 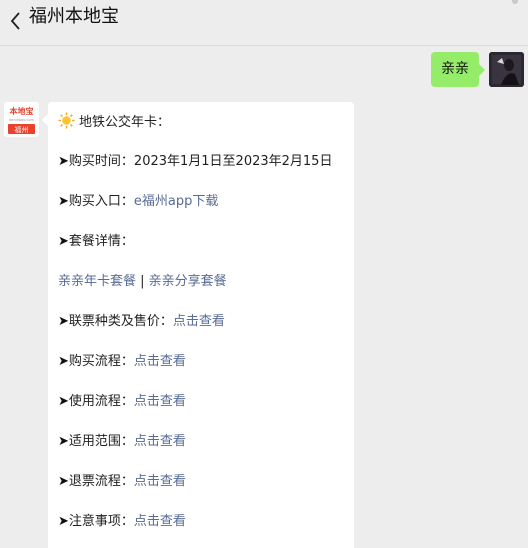 I want to click on logo-city: 福州, so click(x=22, y=129).